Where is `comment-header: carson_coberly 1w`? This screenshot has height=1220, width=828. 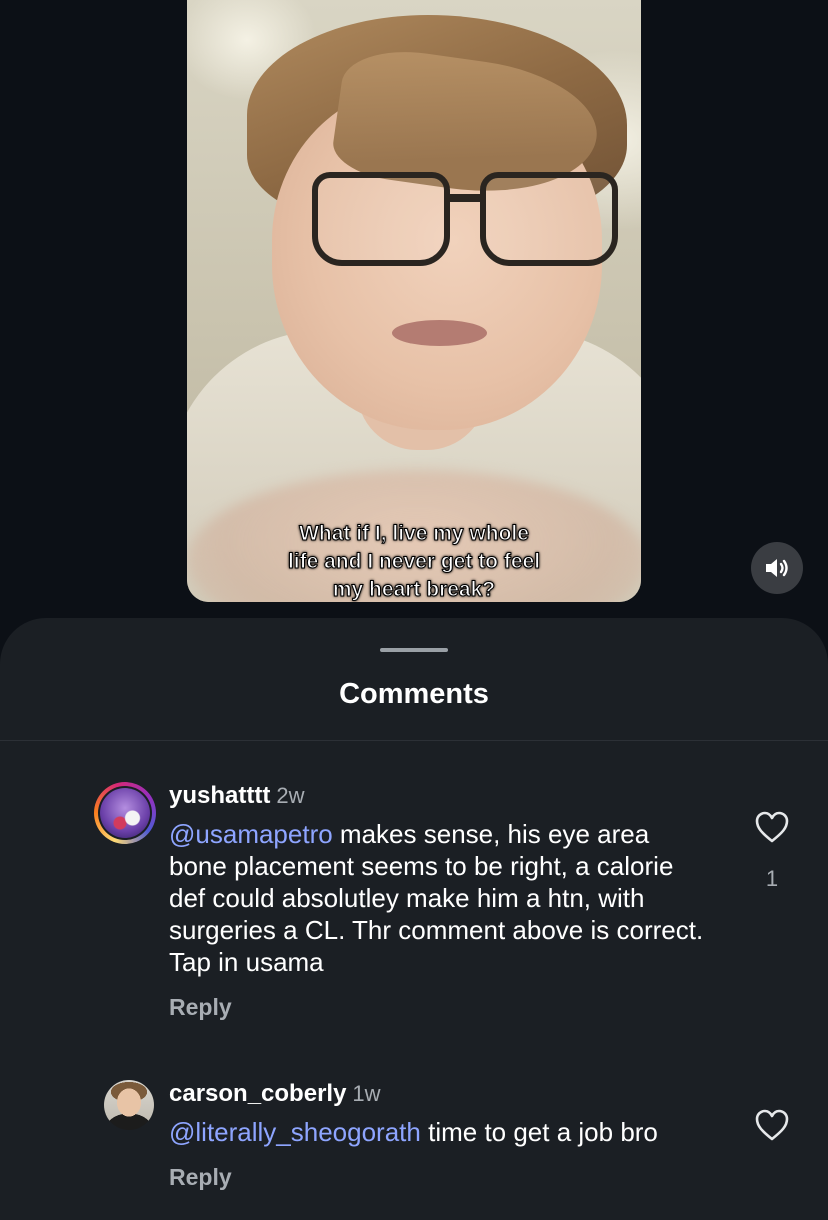 comment-header: carson_coberly 1w is located at coordinates (275, 1094).